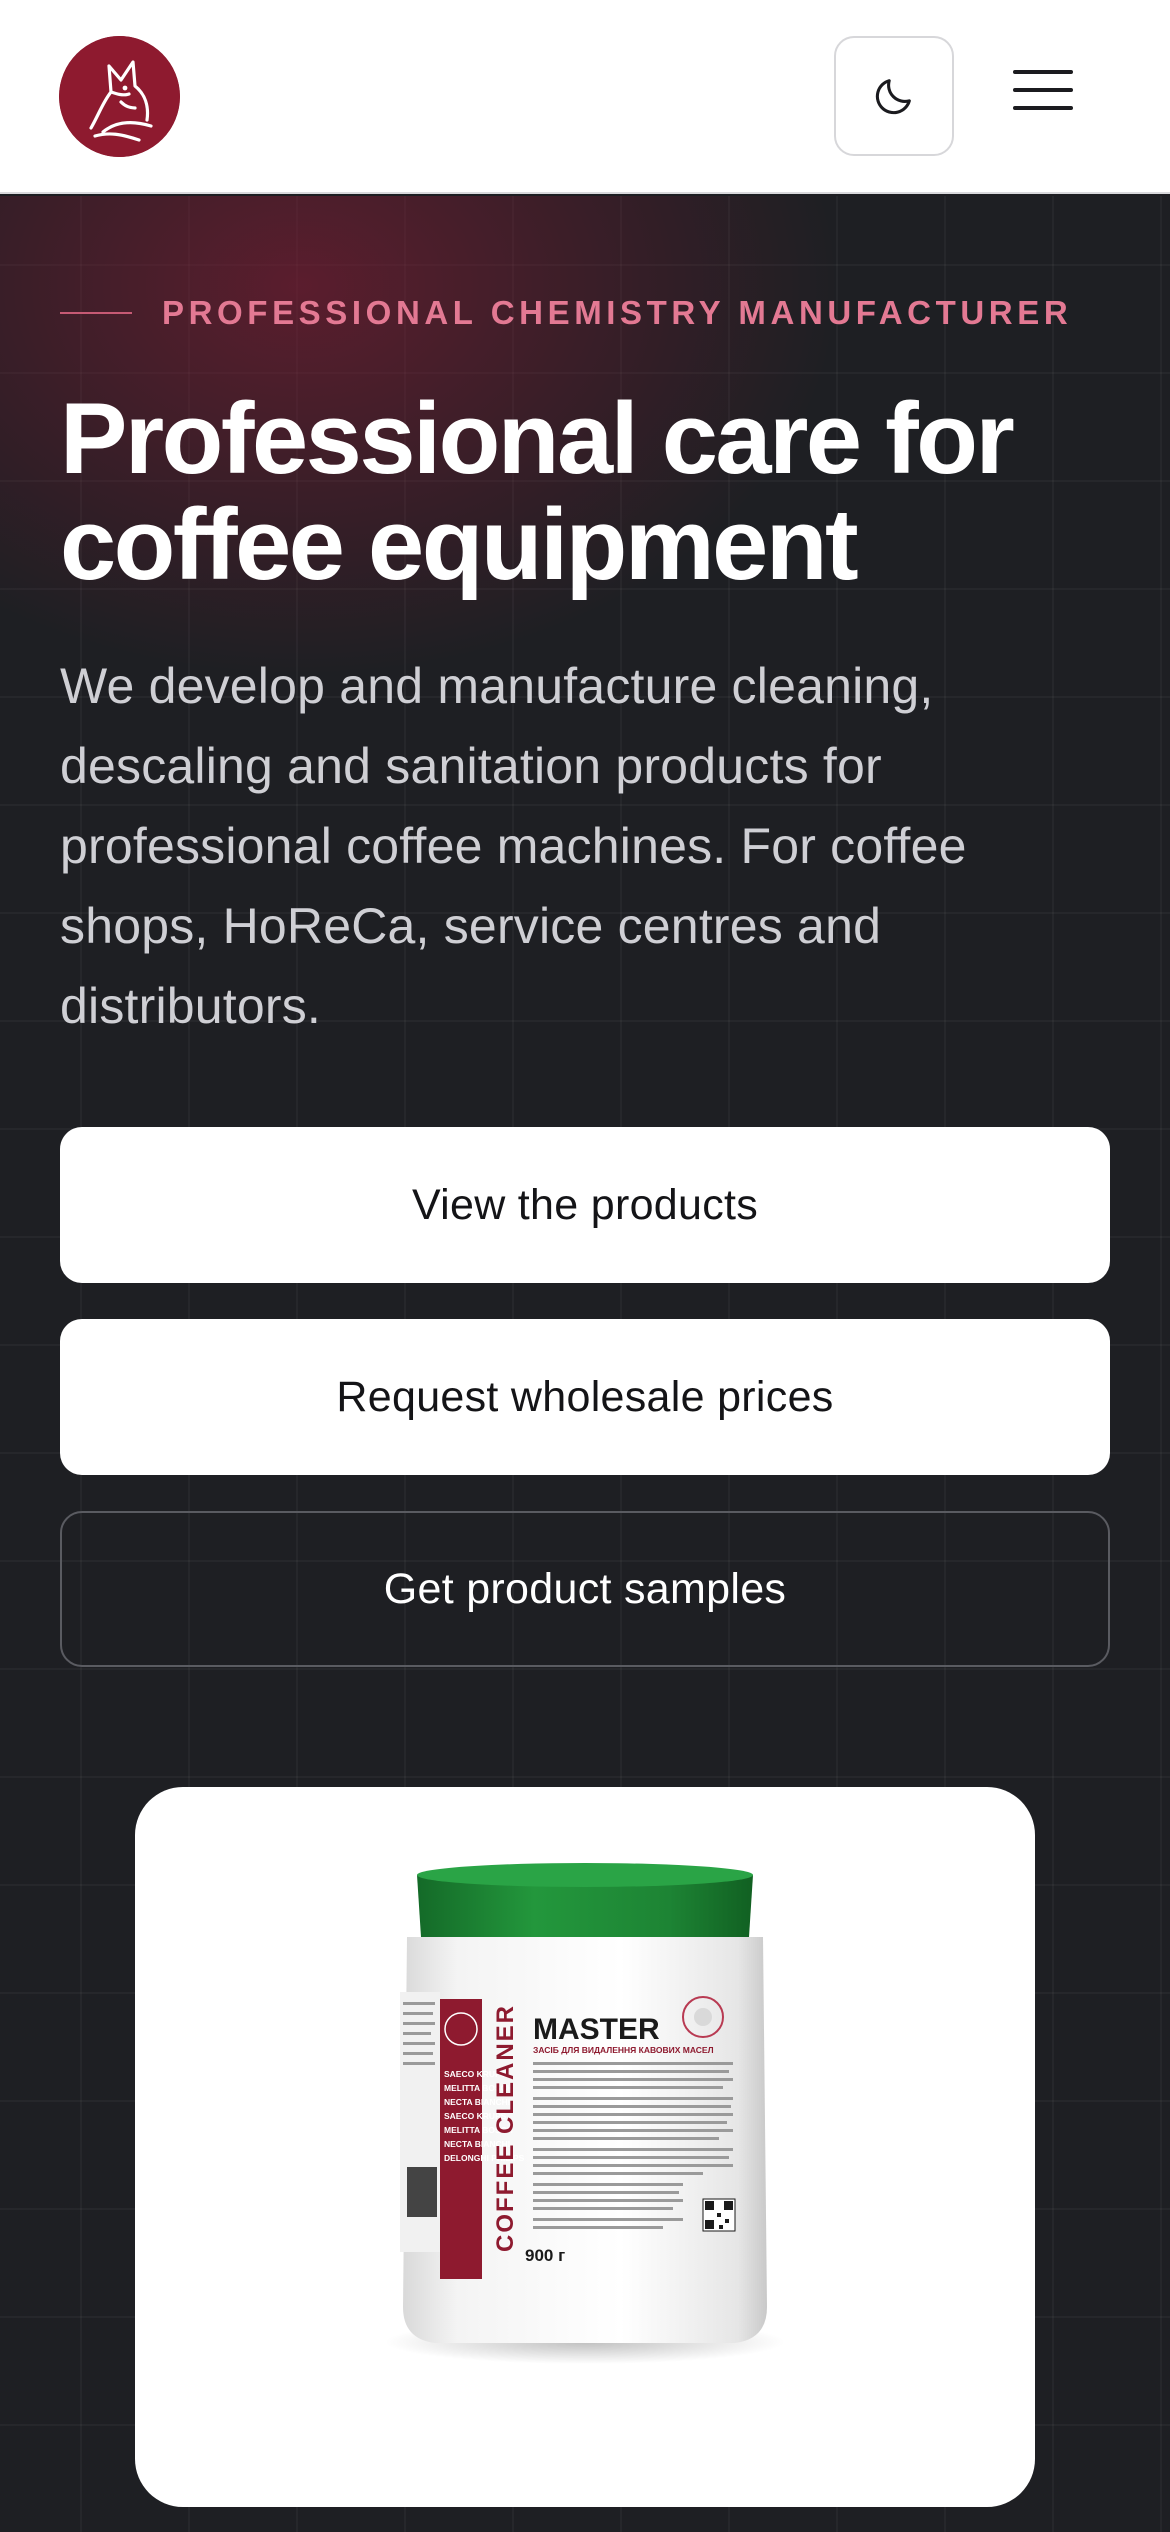  What do you see at coordinates (459, 545) in the screenshot?
I see `hero-title-line-2: coffee equipment` at bounding box center [459, 545].